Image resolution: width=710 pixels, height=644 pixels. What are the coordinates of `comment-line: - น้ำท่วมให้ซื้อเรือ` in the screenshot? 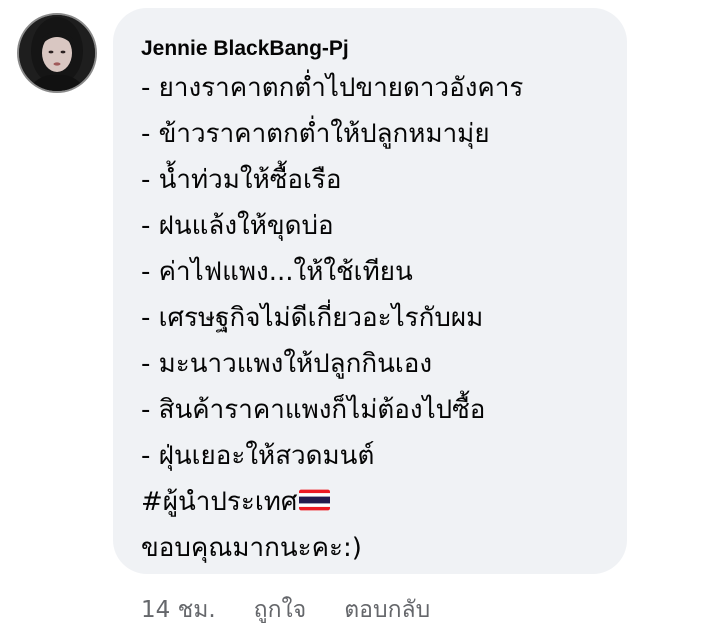 It's located at (241, 180).